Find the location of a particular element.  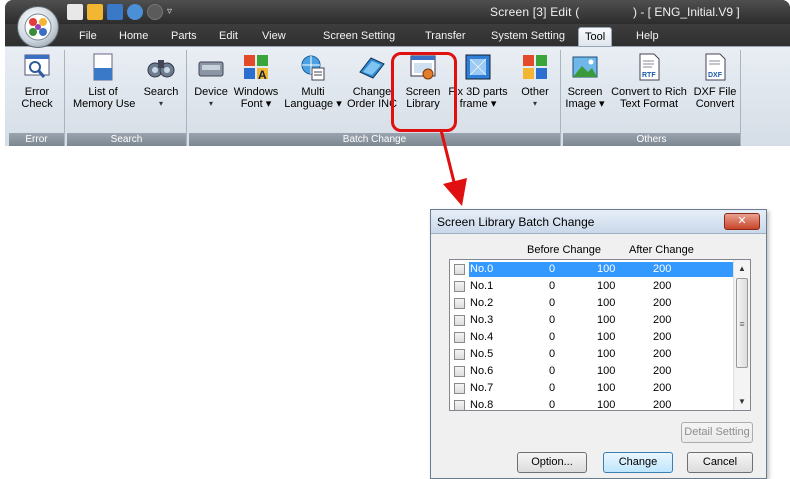

pointer-arrow-icon is located at coordinates (453, 167).